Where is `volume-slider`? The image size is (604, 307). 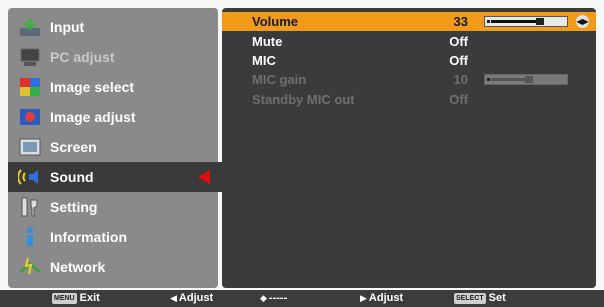
volume-slider is located at coordinates (526, 21).